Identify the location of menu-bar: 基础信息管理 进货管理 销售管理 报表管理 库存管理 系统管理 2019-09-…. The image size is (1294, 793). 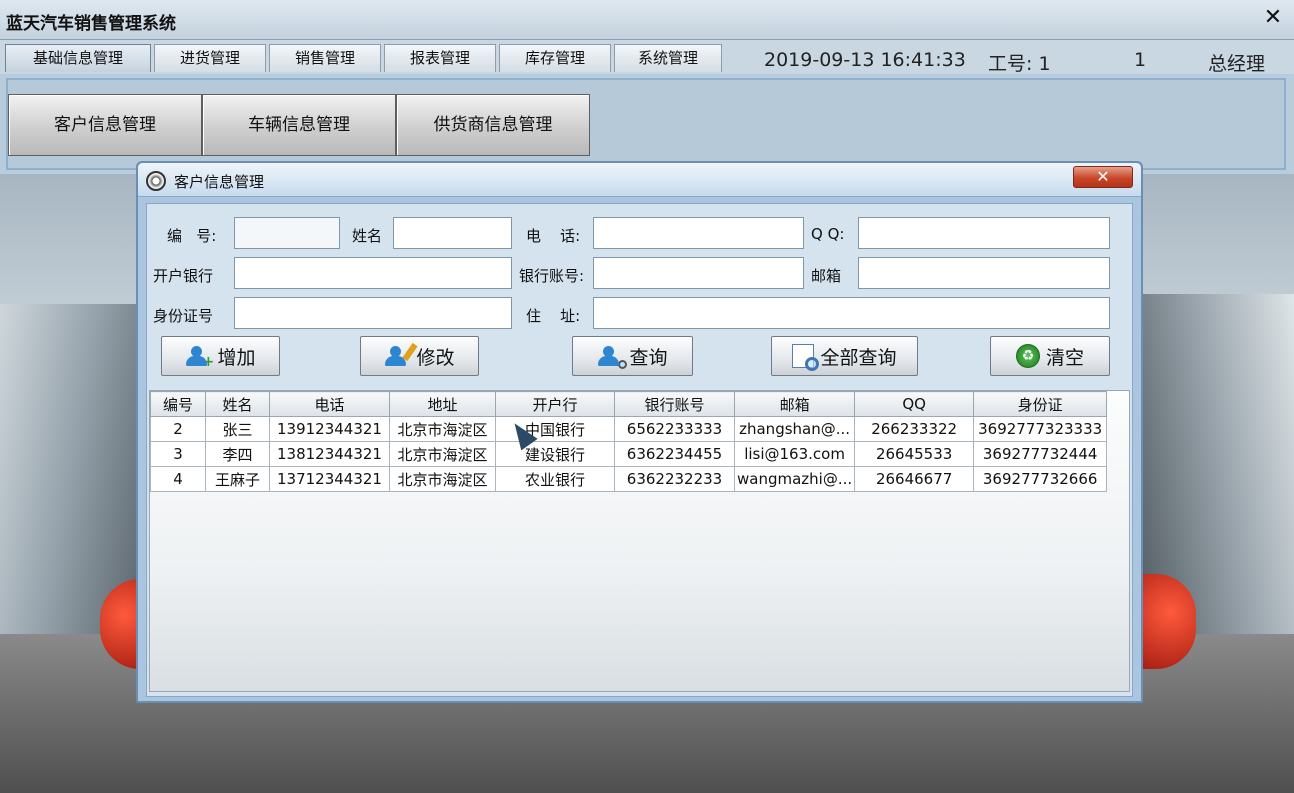
(647, 57).